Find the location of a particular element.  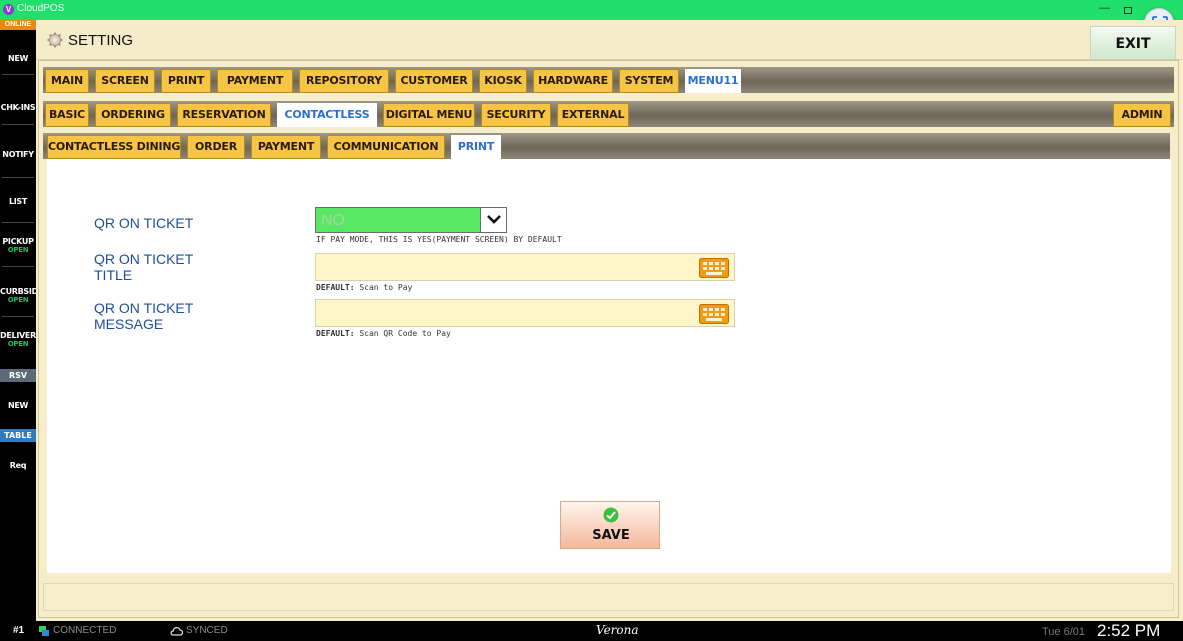

sidebar-item-delivery: DELIVER OPEN is located at coordinates (18, 339).